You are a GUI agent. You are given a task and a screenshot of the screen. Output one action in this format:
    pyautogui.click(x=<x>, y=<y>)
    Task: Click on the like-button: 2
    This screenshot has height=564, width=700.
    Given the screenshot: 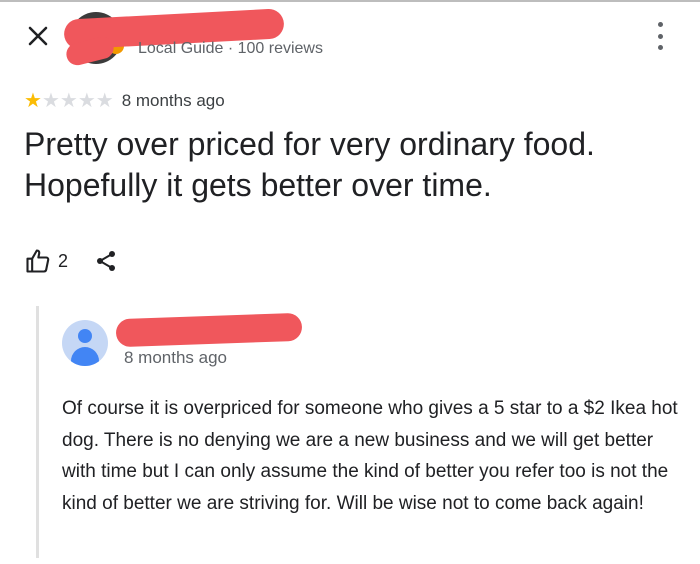 What is the action you would take?
    pyautogui.click(x=46, y=261)
    